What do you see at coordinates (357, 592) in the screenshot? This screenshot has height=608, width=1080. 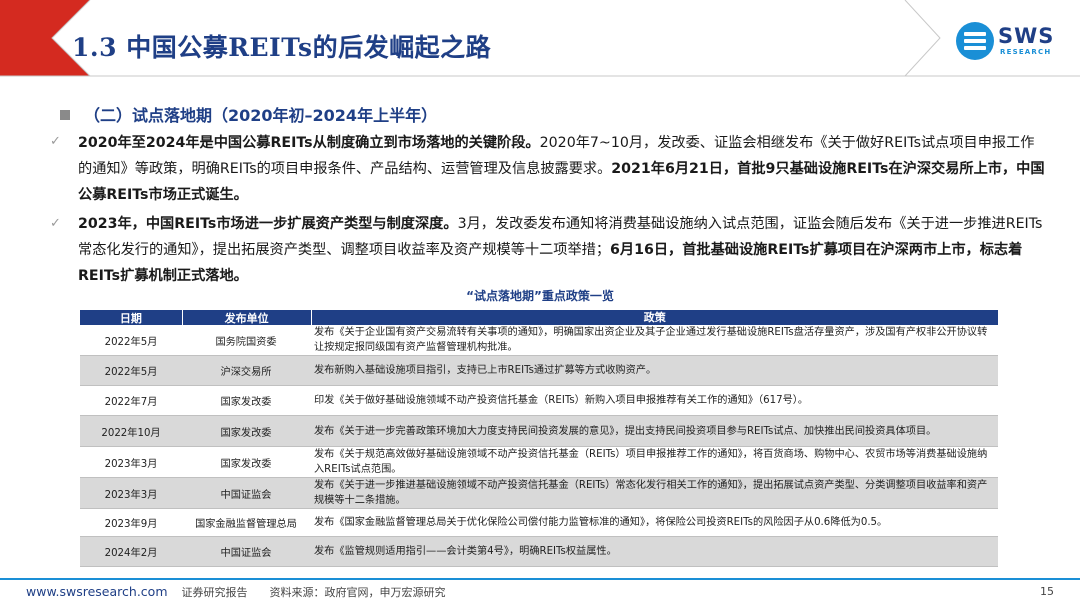 I see `footer-source: 资料来源：政府官网，申万宏源研究` at bounding box center [357, 592].